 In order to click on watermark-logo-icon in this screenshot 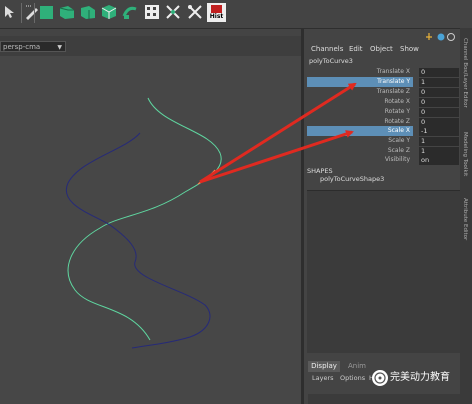, I will do `click(380, 378)`.